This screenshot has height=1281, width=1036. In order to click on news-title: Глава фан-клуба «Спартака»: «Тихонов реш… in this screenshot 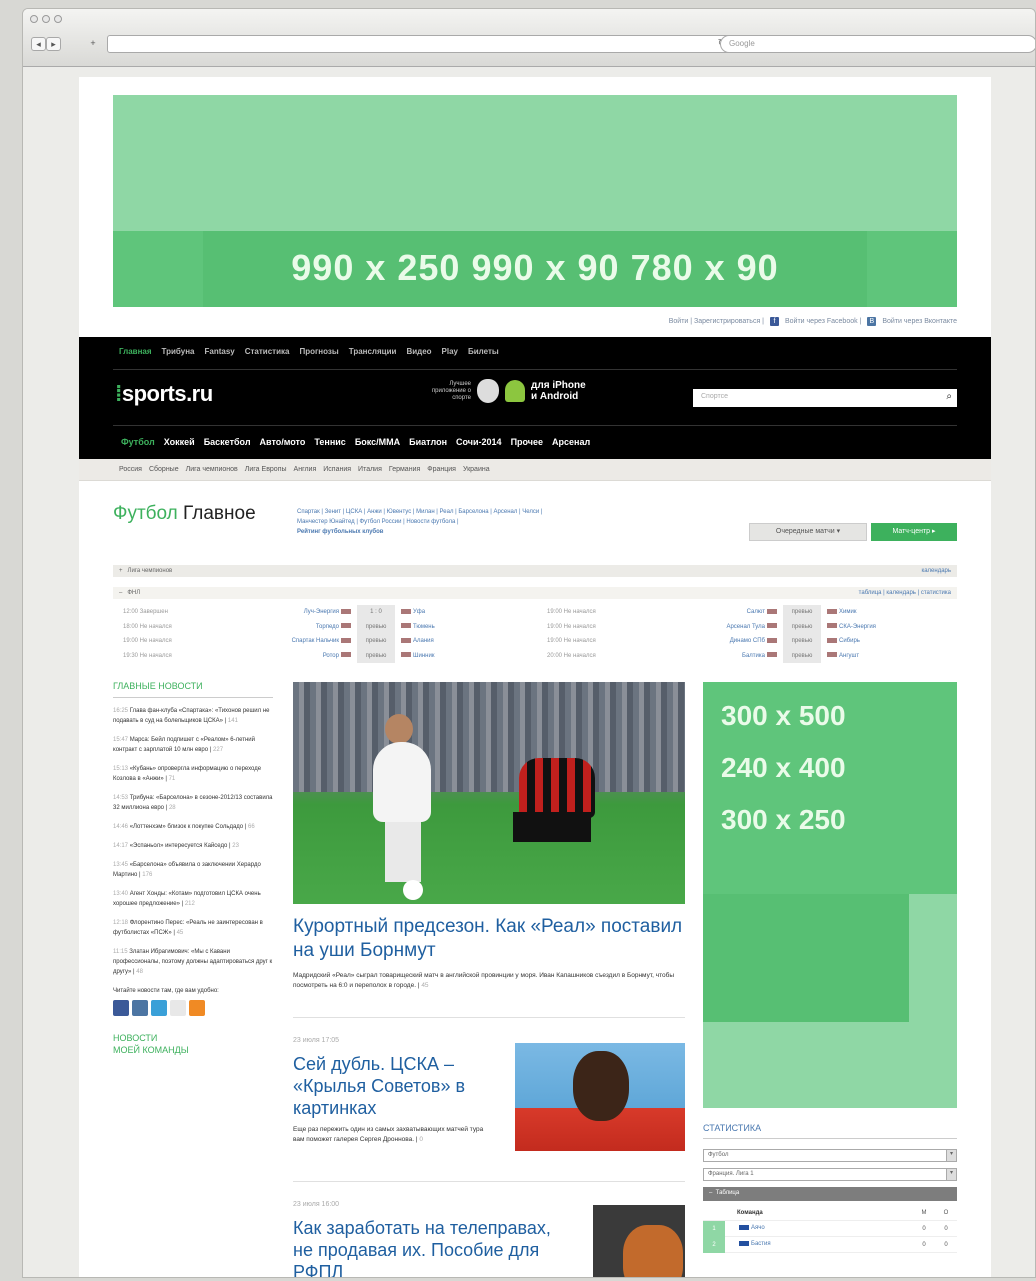, I will do `click(191, 716)`.